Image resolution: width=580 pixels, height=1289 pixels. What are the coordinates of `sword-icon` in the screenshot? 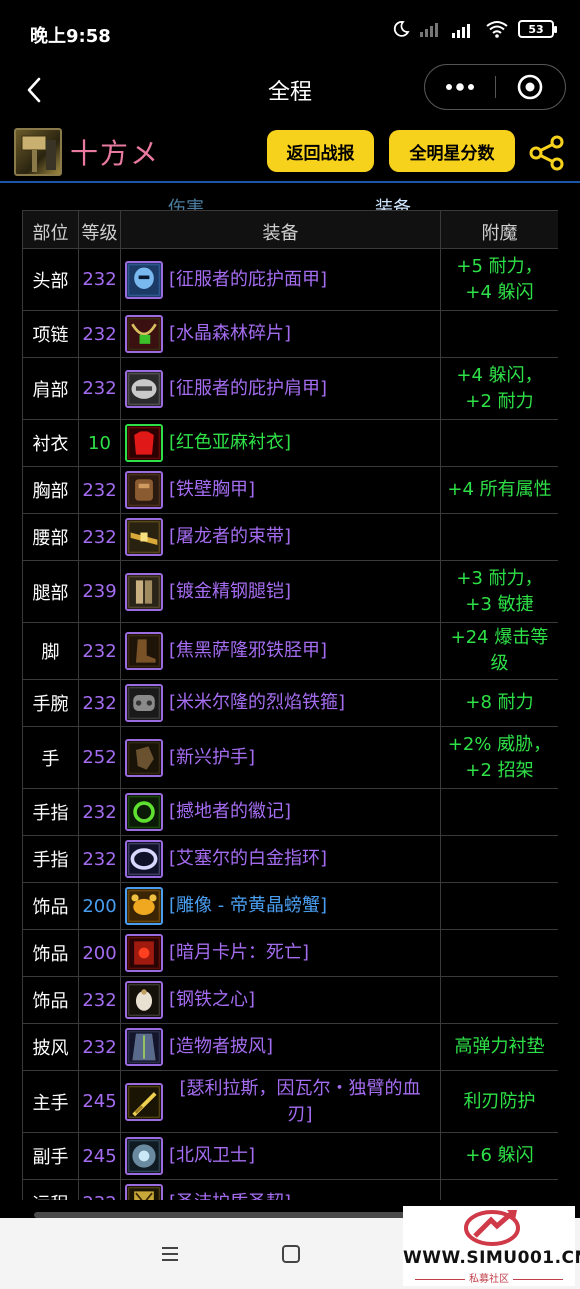 It's located at (144, 1101).